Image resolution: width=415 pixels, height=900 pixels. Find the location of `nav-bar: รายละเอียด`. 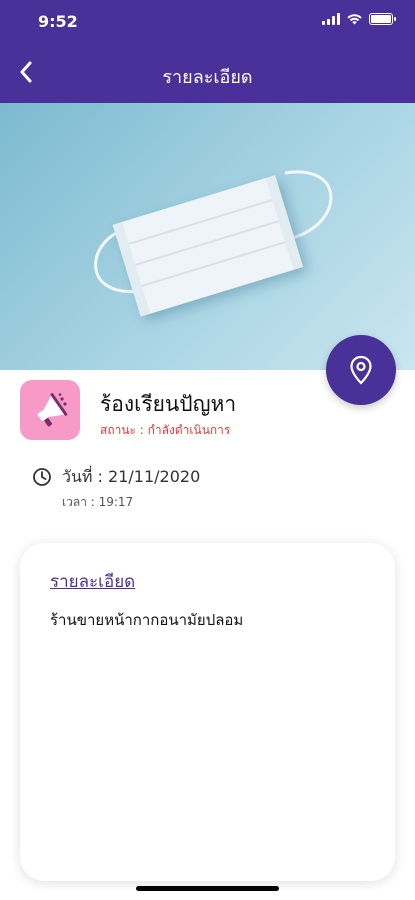

nav-bar: รายละเอียด is located at coordinates (207, 73).